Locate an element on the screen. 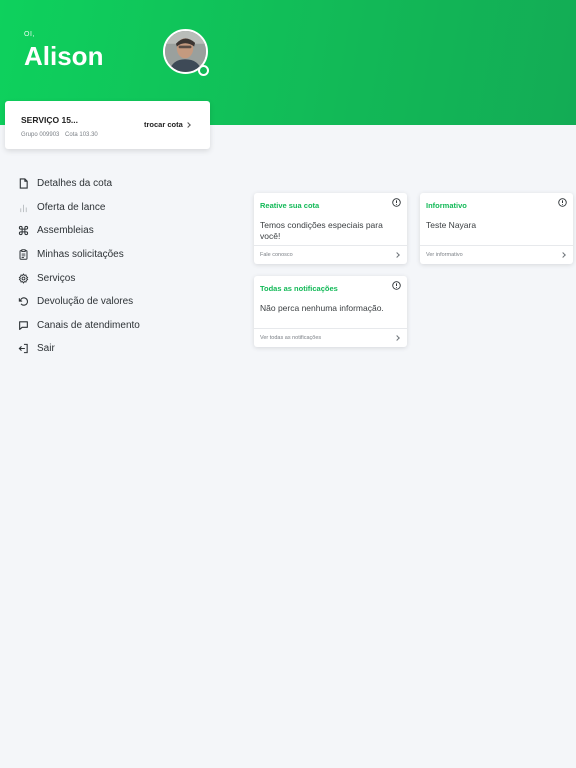 Image resolution: width=576 pixels, height=768 pixels. menu-item-label: Oferta de lance is located at coordinates (71, 207).